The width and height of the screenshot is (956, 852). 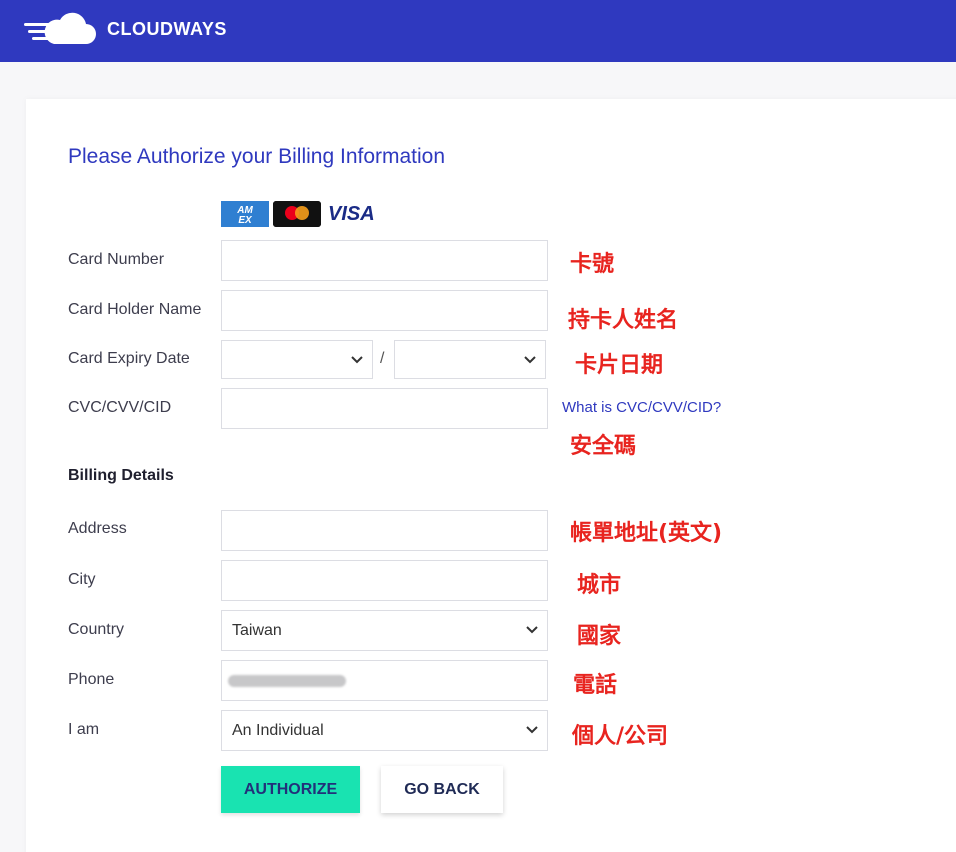 I want to click on annotation-country: 國家, so click(x=599, y=636).